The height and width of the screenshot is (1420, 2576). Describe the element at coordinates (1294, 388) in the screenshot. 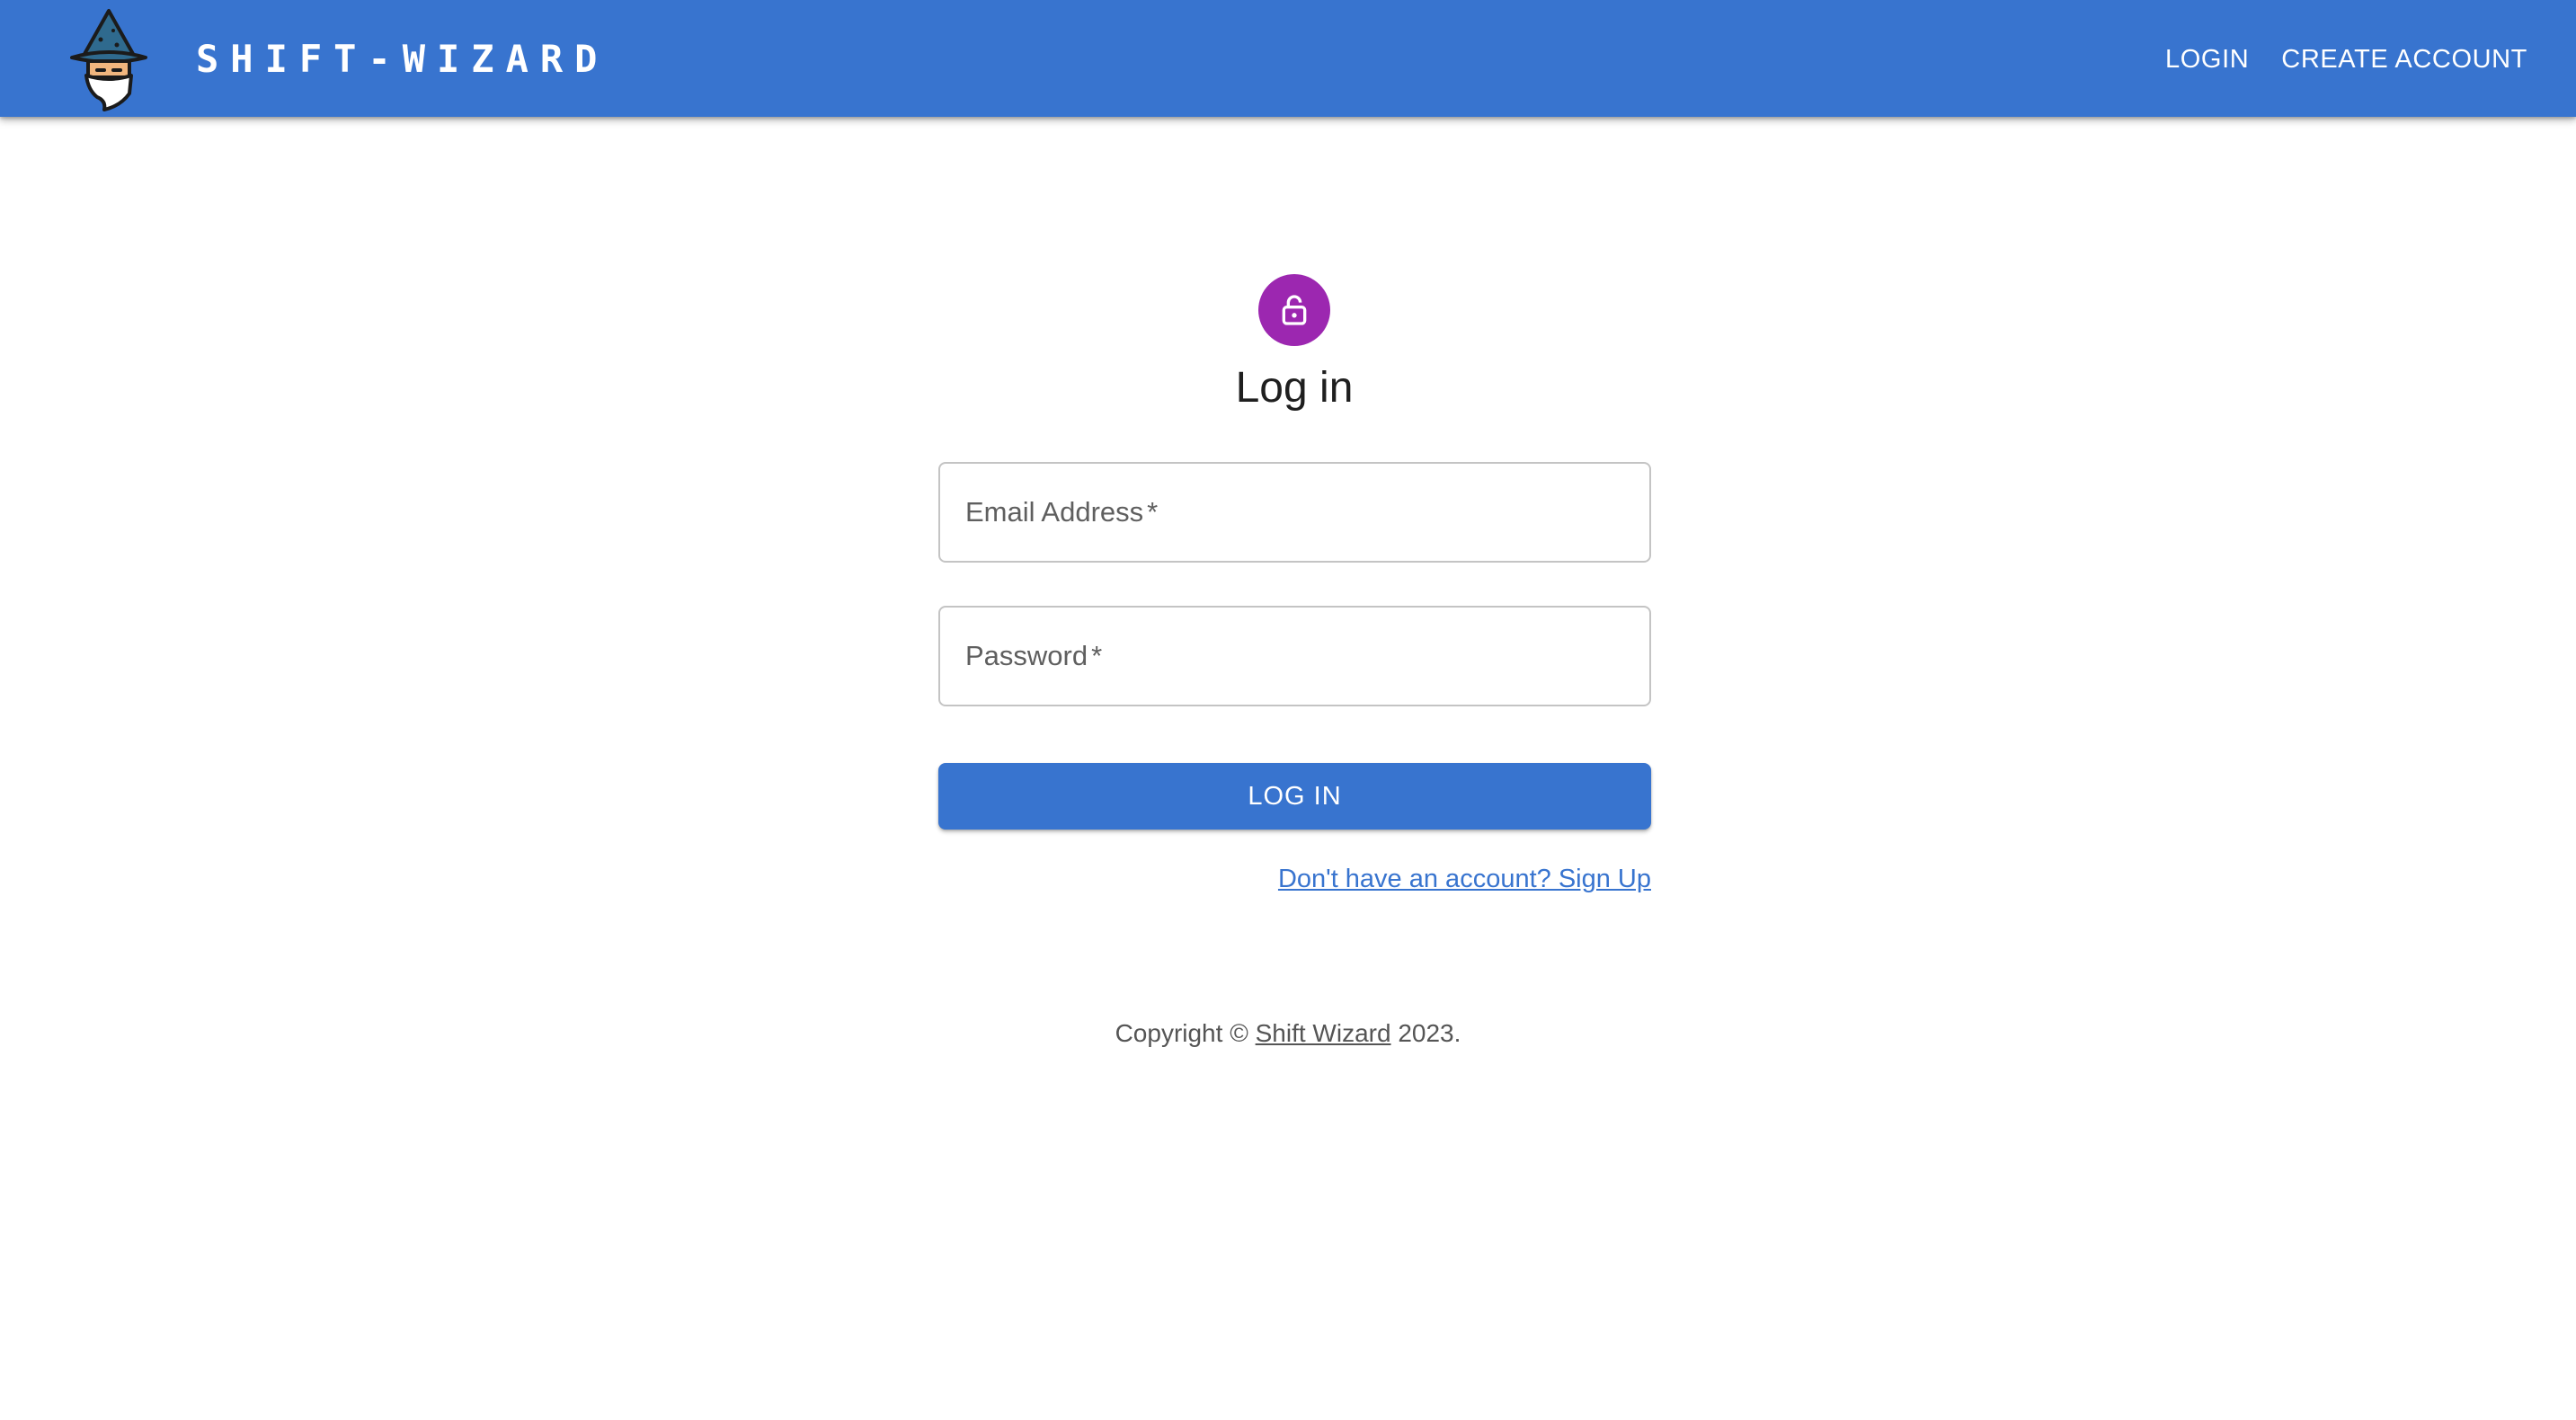

I see `page-title: Log in` at that location.